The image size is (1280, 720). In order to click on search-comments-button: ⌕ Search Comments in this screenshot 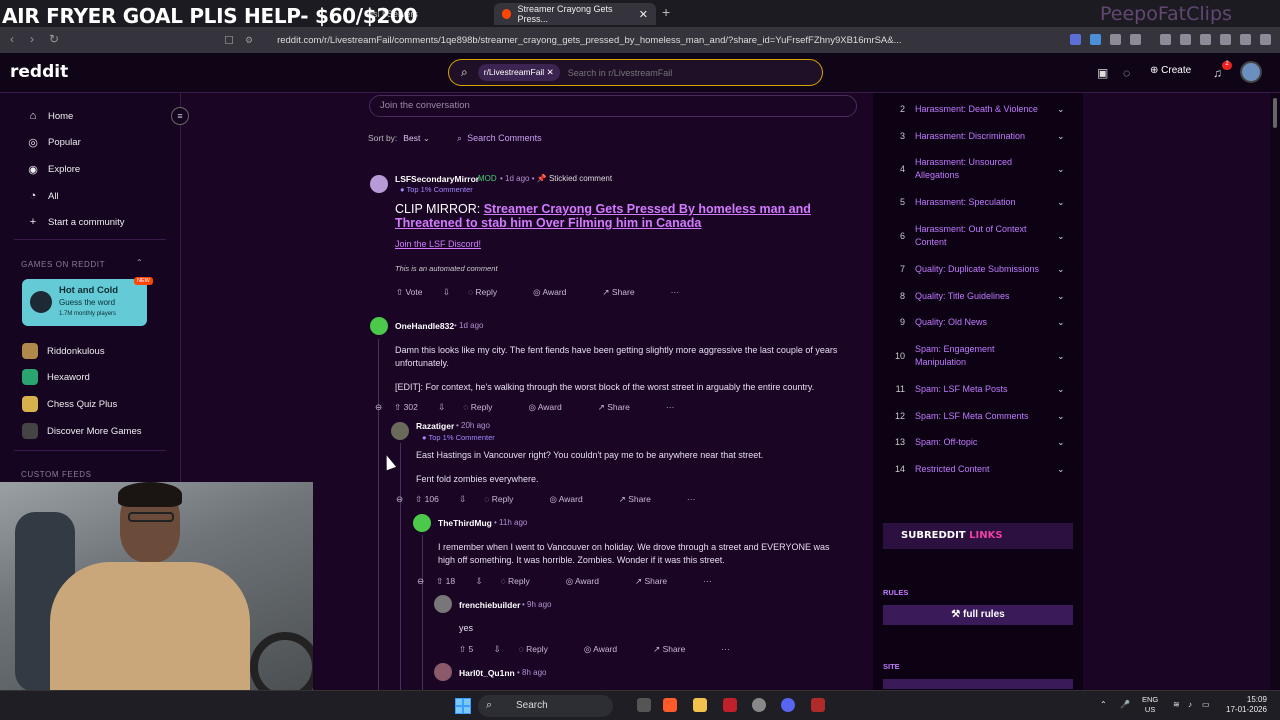, I will do `click(499, 138)`.